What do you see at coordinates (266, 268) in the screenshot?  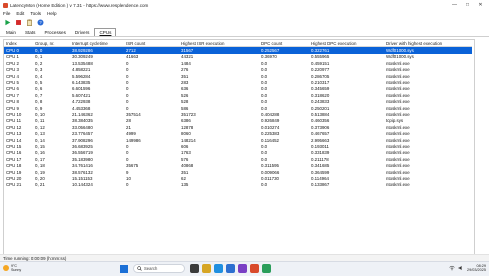 I see `app-icon` at bounding box center [266, 268].